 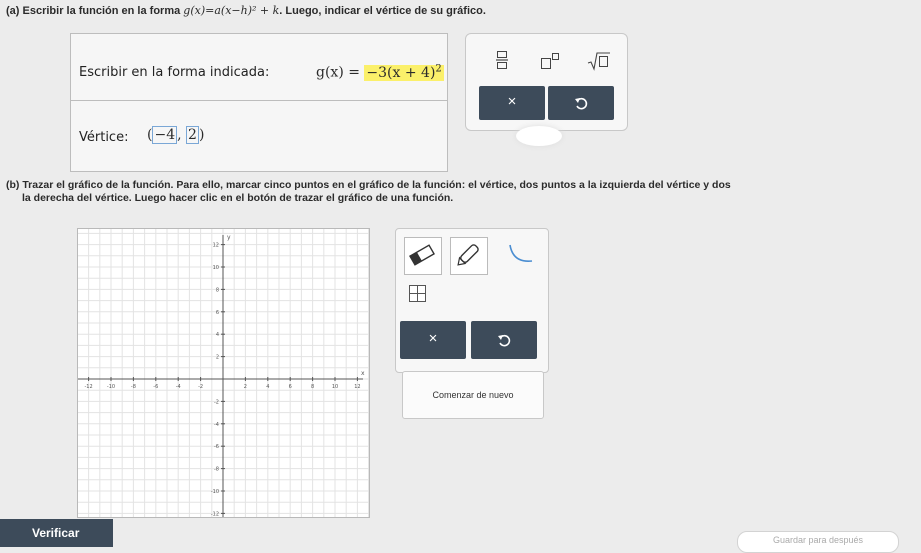 I want to click on x-tick-label: 8, so click(x=312, y=387).